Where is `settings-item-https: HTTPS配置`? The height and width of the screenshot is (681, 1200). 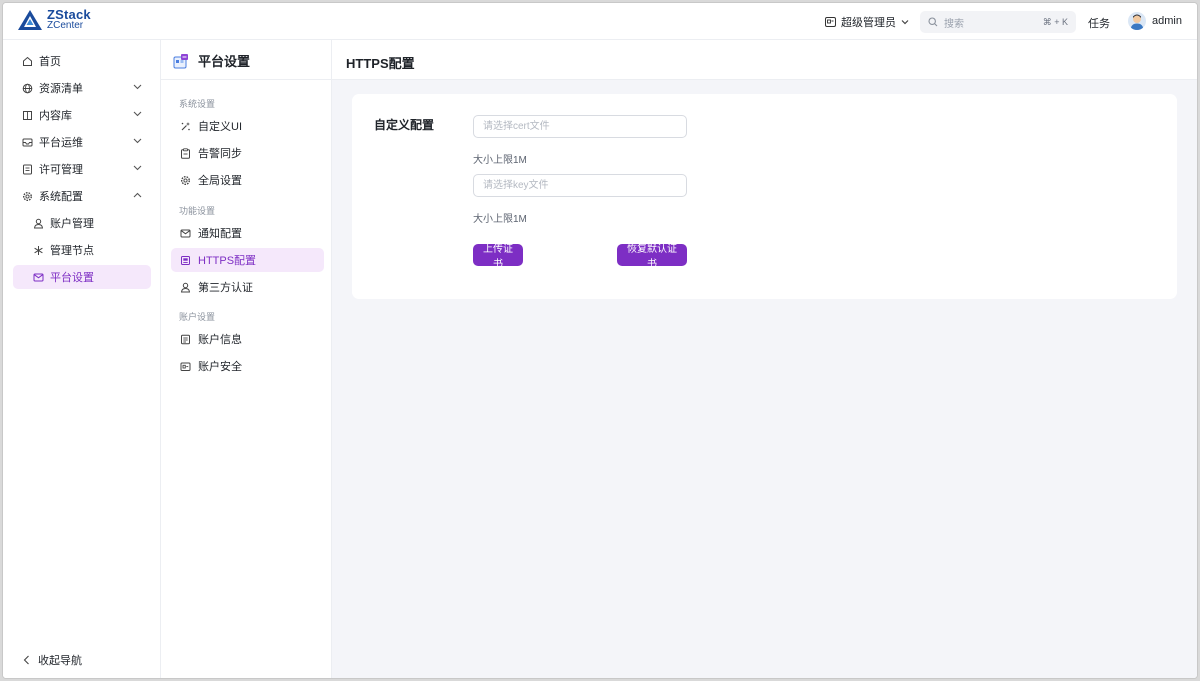 settings-item-https: HTTPS配置 is located at coordinates (247, 260).